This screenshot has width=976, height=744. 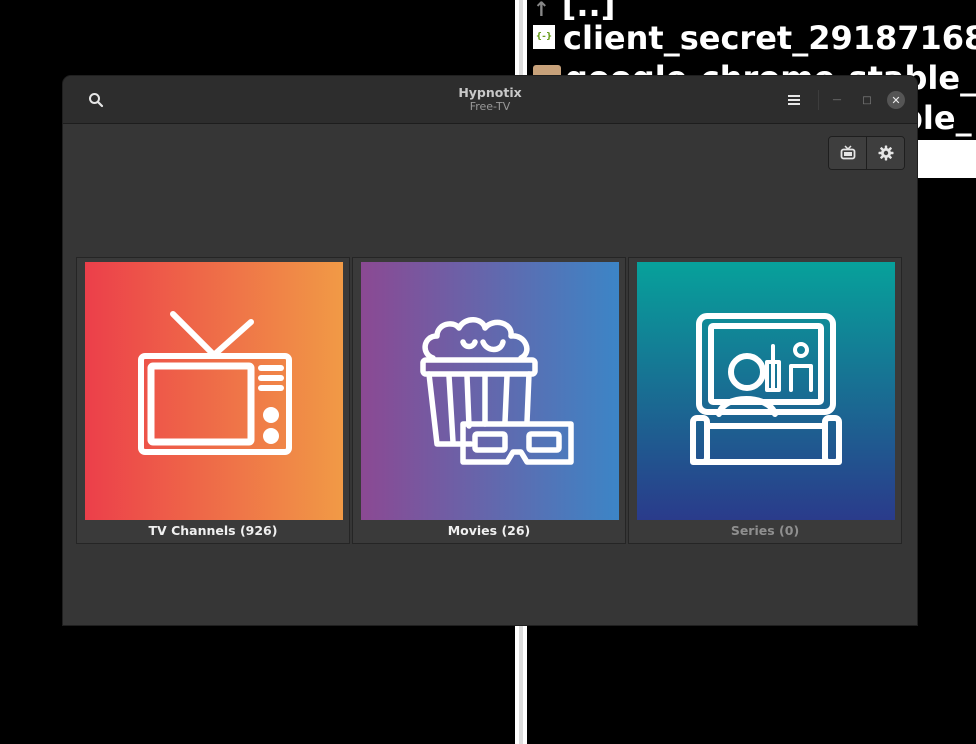 I want to click on close-icon: ✕, so click(x=896, y=100).